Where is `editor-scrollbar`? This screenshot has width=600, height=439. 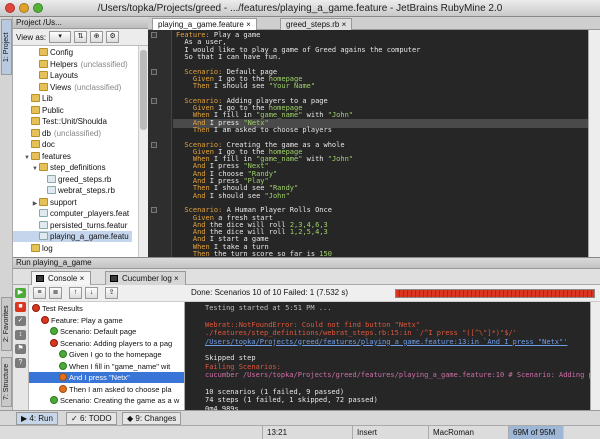
editor-scrollbar is located at coordinates (594, 143).